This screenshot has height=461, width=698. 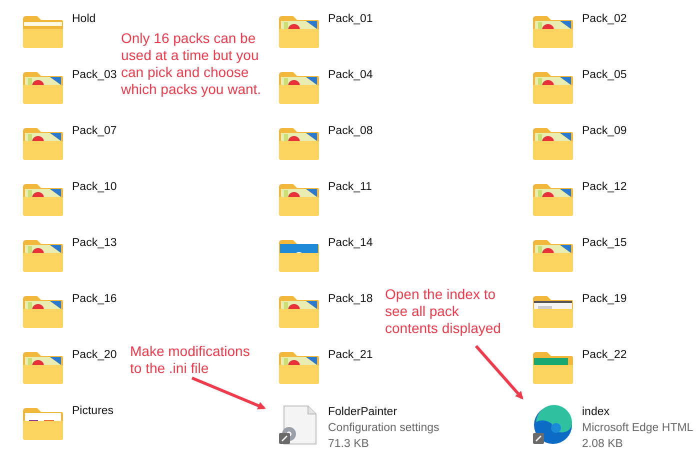 What do you see at coordinates (94, 243) in the screenshot?
I see `folder-name: Pack_13` at bounding box center [94, 243].